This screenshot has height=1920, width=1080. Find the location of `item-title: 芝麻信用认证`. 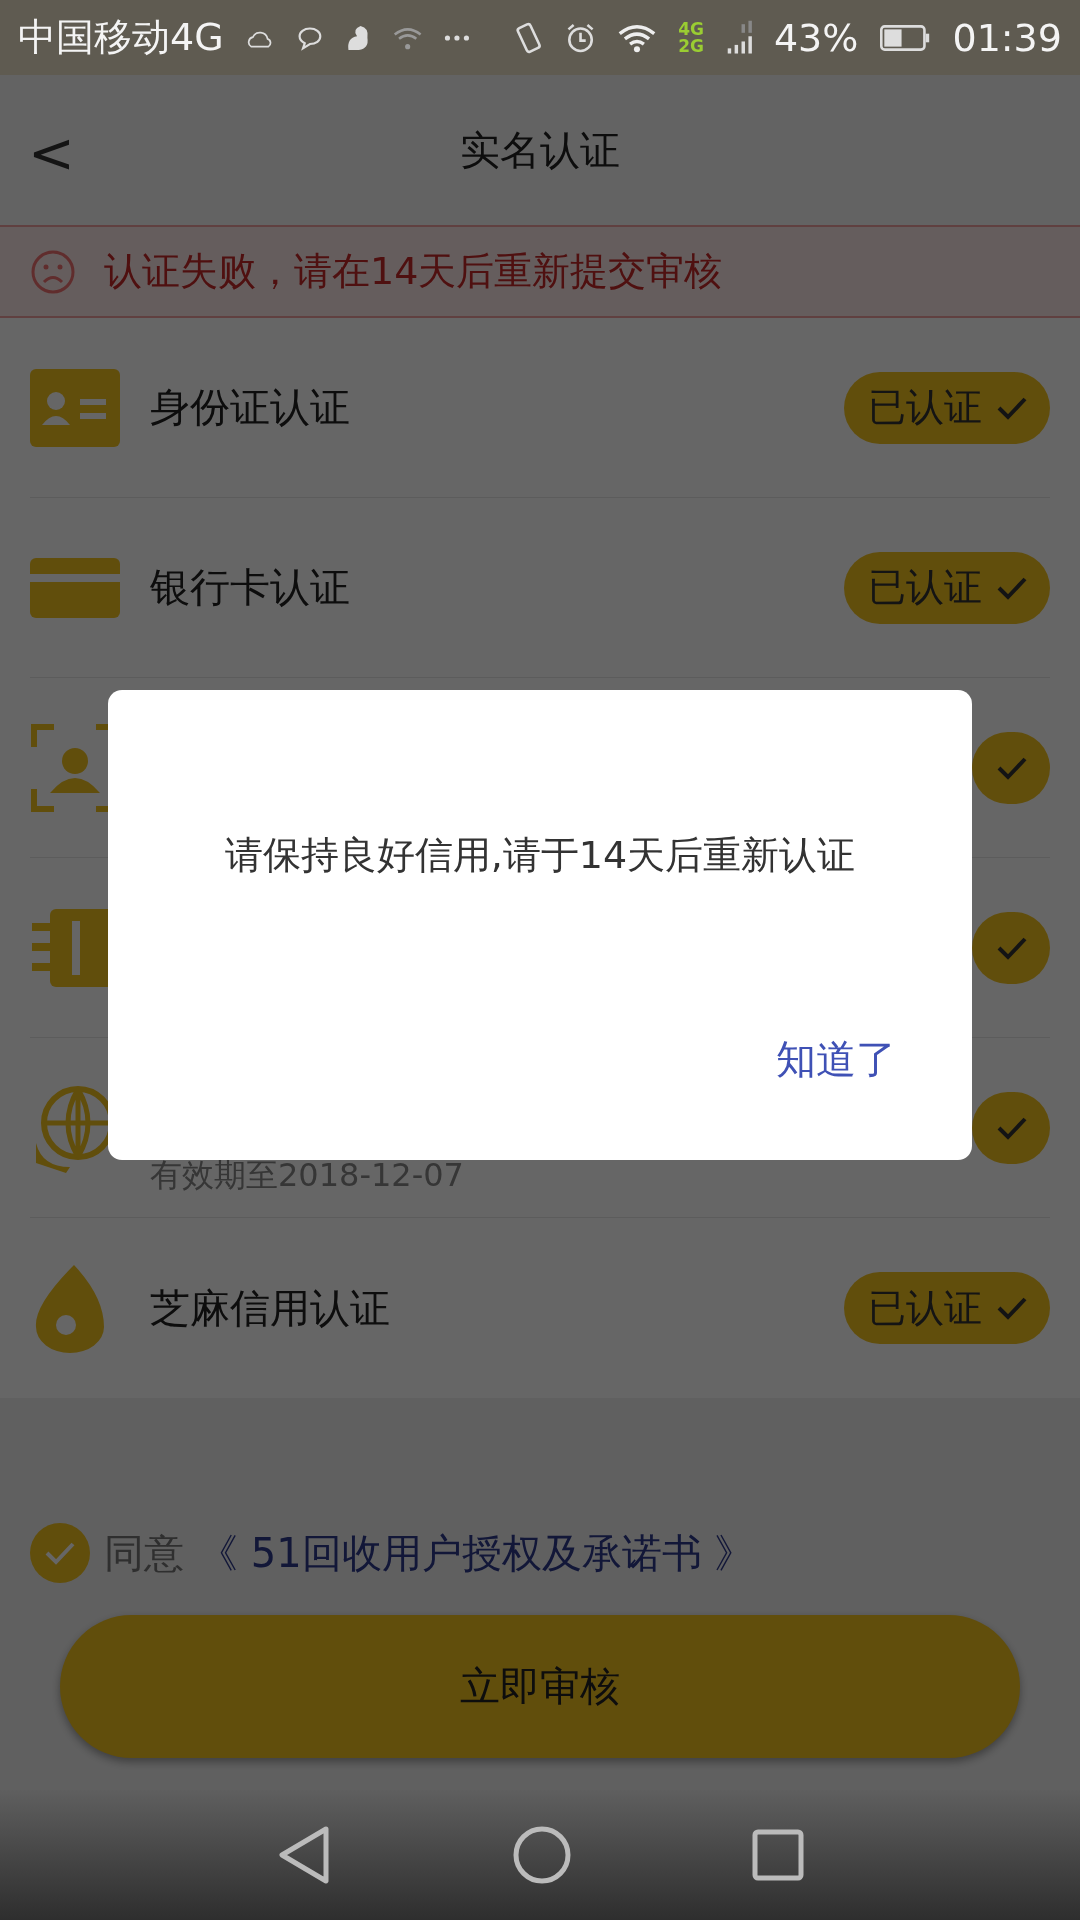

item-title: 芝麻信用认证 is located at coordinates (270, 1308).